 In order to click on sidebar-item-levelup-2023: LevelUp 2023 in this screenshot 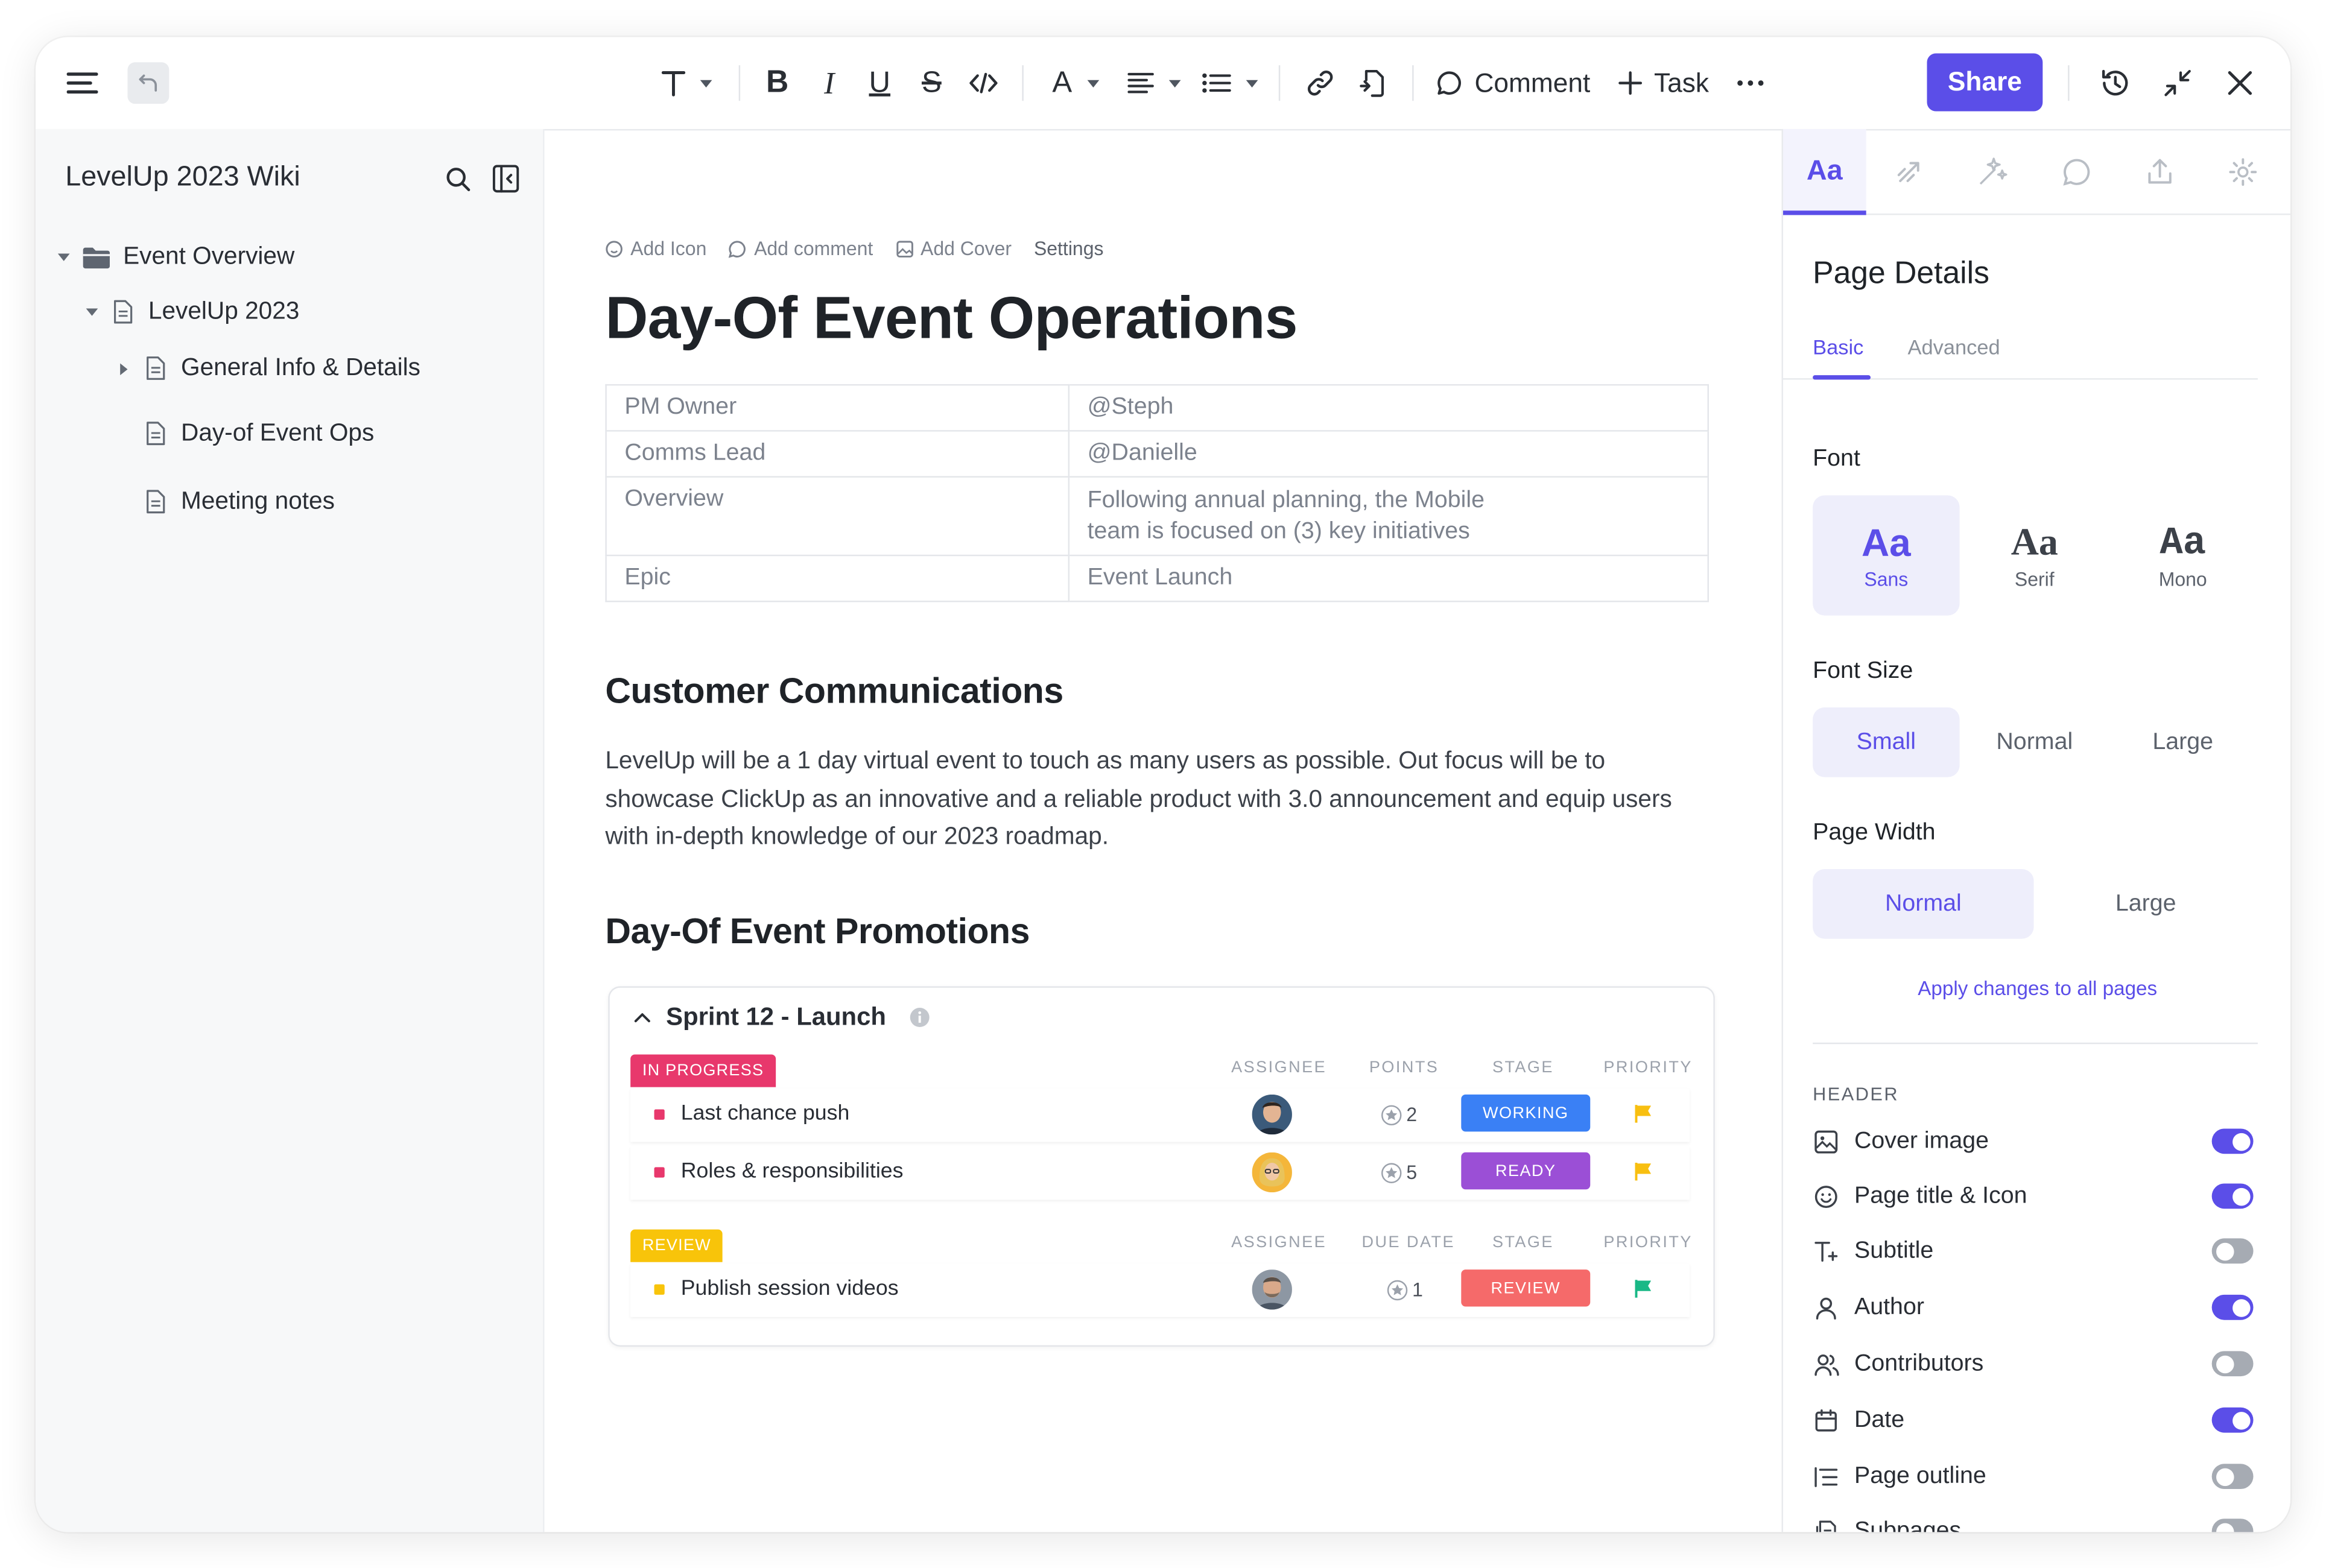, I will do `click(192, 312)`.